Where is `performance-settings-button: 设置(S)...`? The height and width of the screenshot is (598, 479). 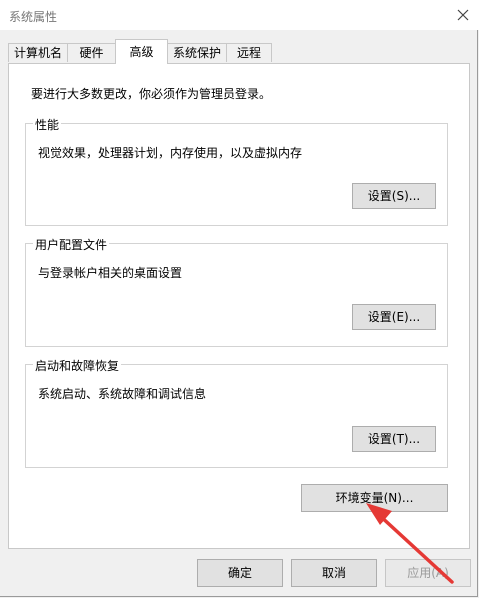
performance-settings-button: 设置(S)... is located at coordinates (394, 196).